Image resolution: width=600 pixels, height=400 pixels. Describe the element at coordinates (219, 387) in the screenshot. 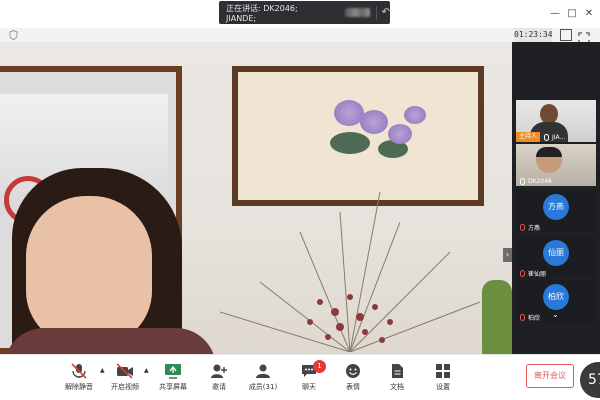

I see `invite-label: 邀请` at that location.